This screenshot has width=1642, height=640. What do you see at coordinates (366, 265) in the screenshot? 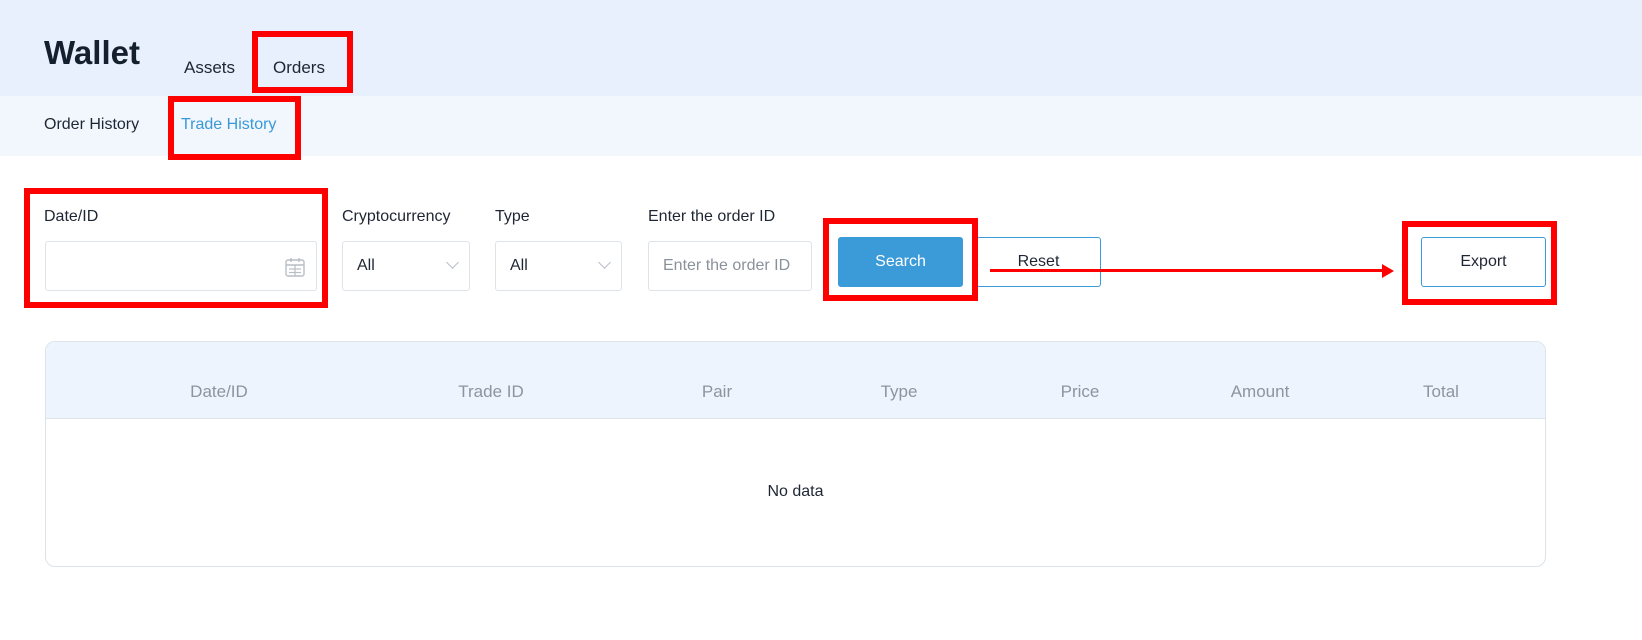
I see `cryptocurrency-select-value: All` at bounding box center [366, 265].